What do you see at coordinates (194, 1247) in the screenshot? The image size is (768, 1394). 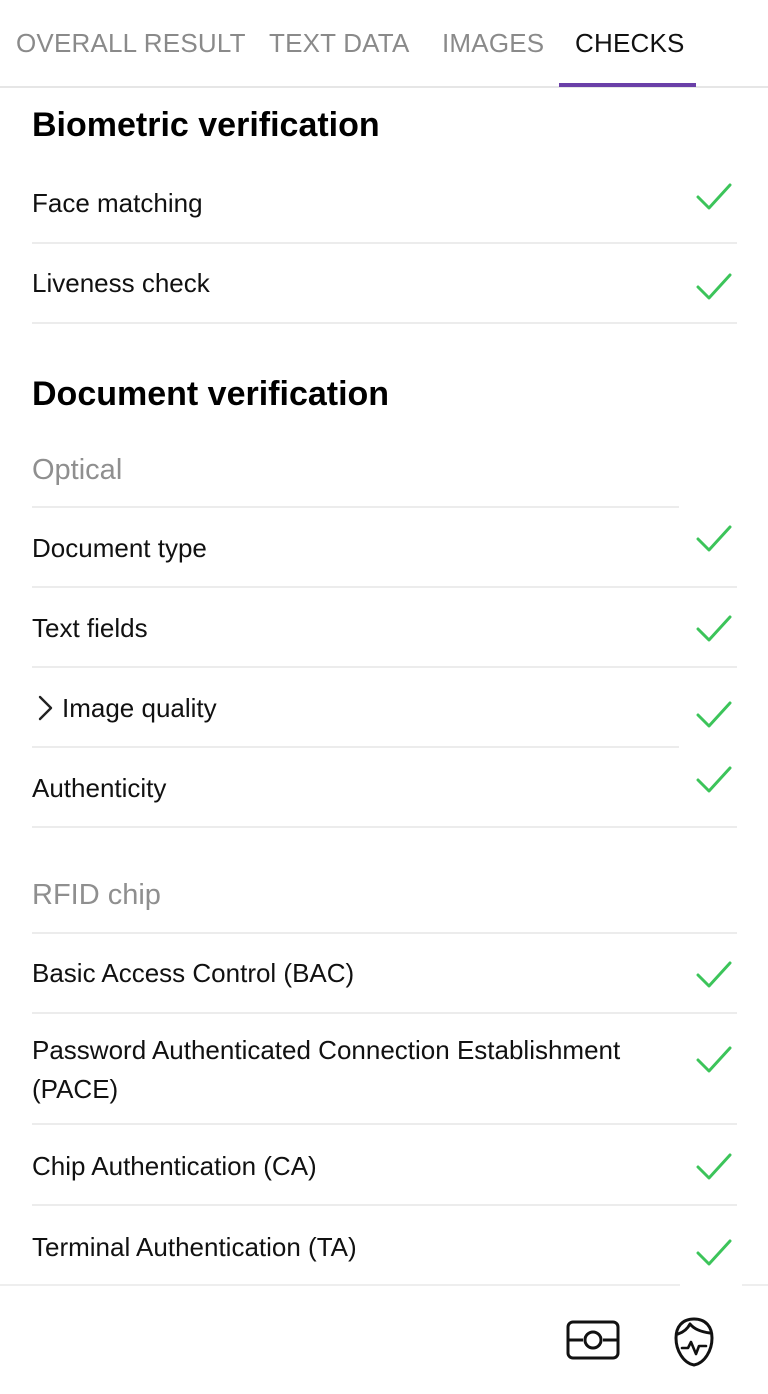 I see `check-row-label: Terminal Authentication (TA)` at bounding box center [194, 1247].